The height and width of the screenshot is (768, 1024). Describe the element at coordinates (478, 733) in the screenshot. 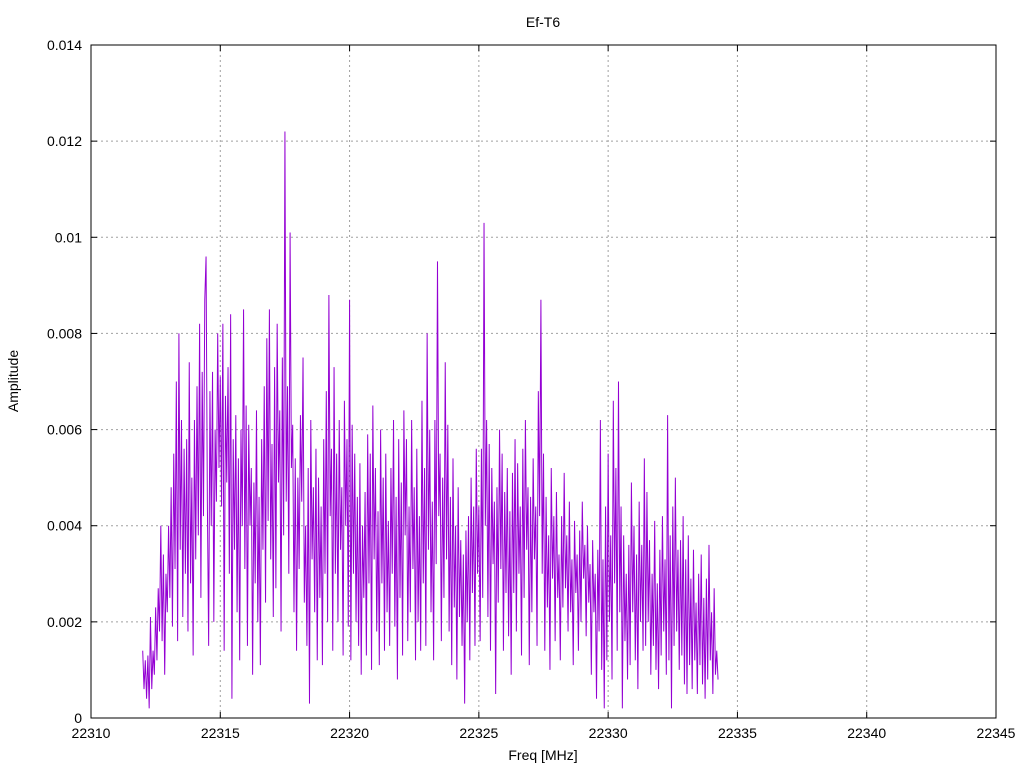

I see `x-tick-label: 22325` at that location.